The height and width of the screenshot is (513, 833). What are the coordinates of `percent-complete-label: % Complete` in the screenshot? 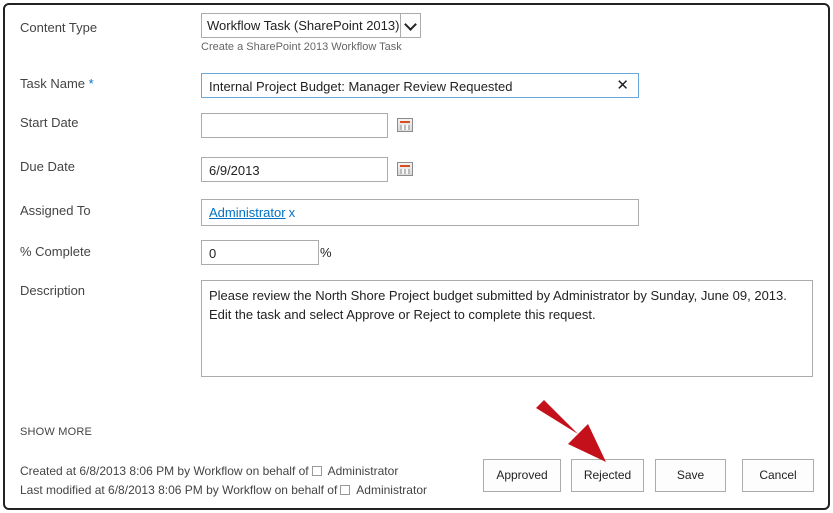 It's located at (55, 251).